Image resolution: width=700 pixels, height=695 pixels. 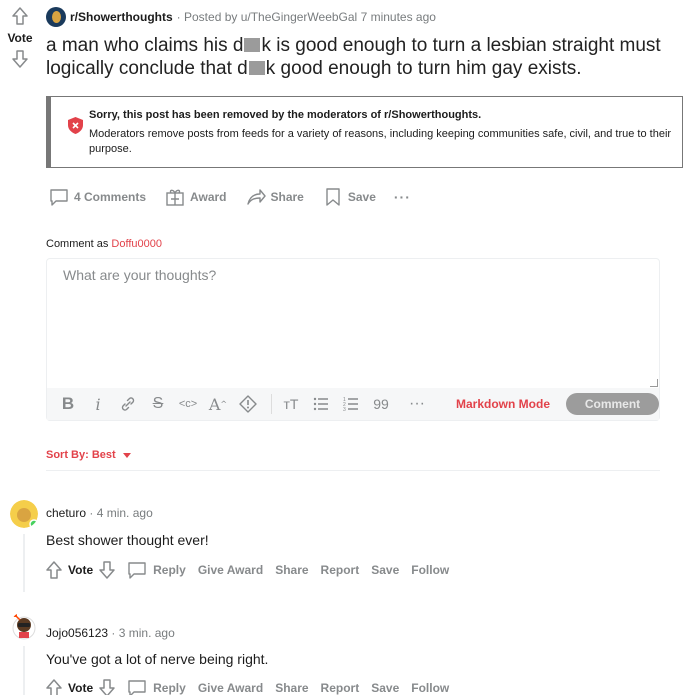 I want to click on link-button, so click(x=128, y=404).